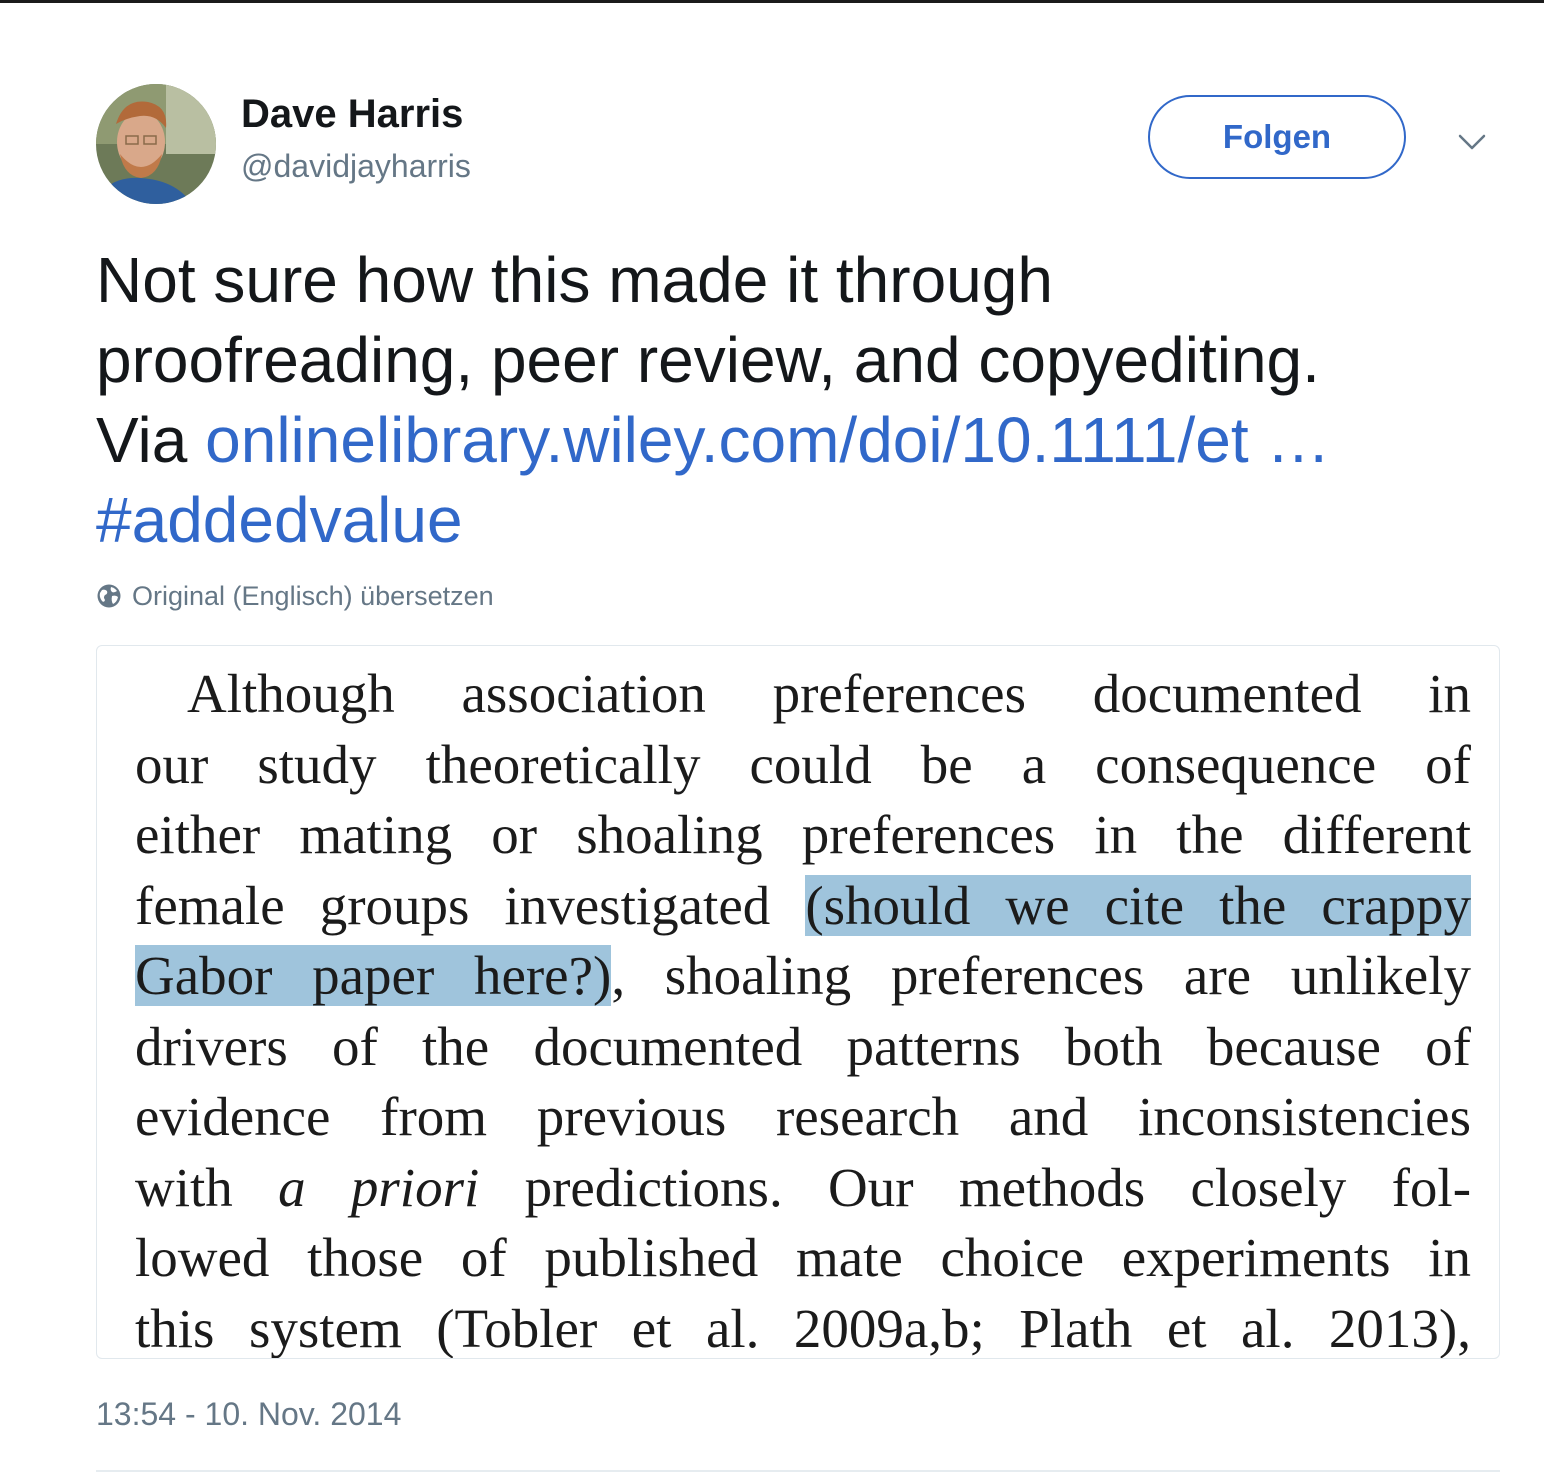  I want to click on highlighted-comment: Gabor paper here?), so click(373, 975).